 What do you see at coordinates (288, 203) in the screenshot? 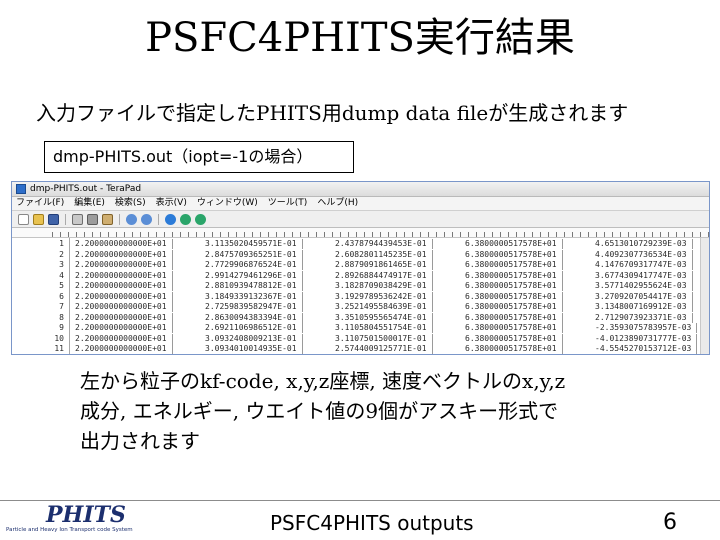
I see `menu-tools: ツール(T)` at bounding box center [288, 203].